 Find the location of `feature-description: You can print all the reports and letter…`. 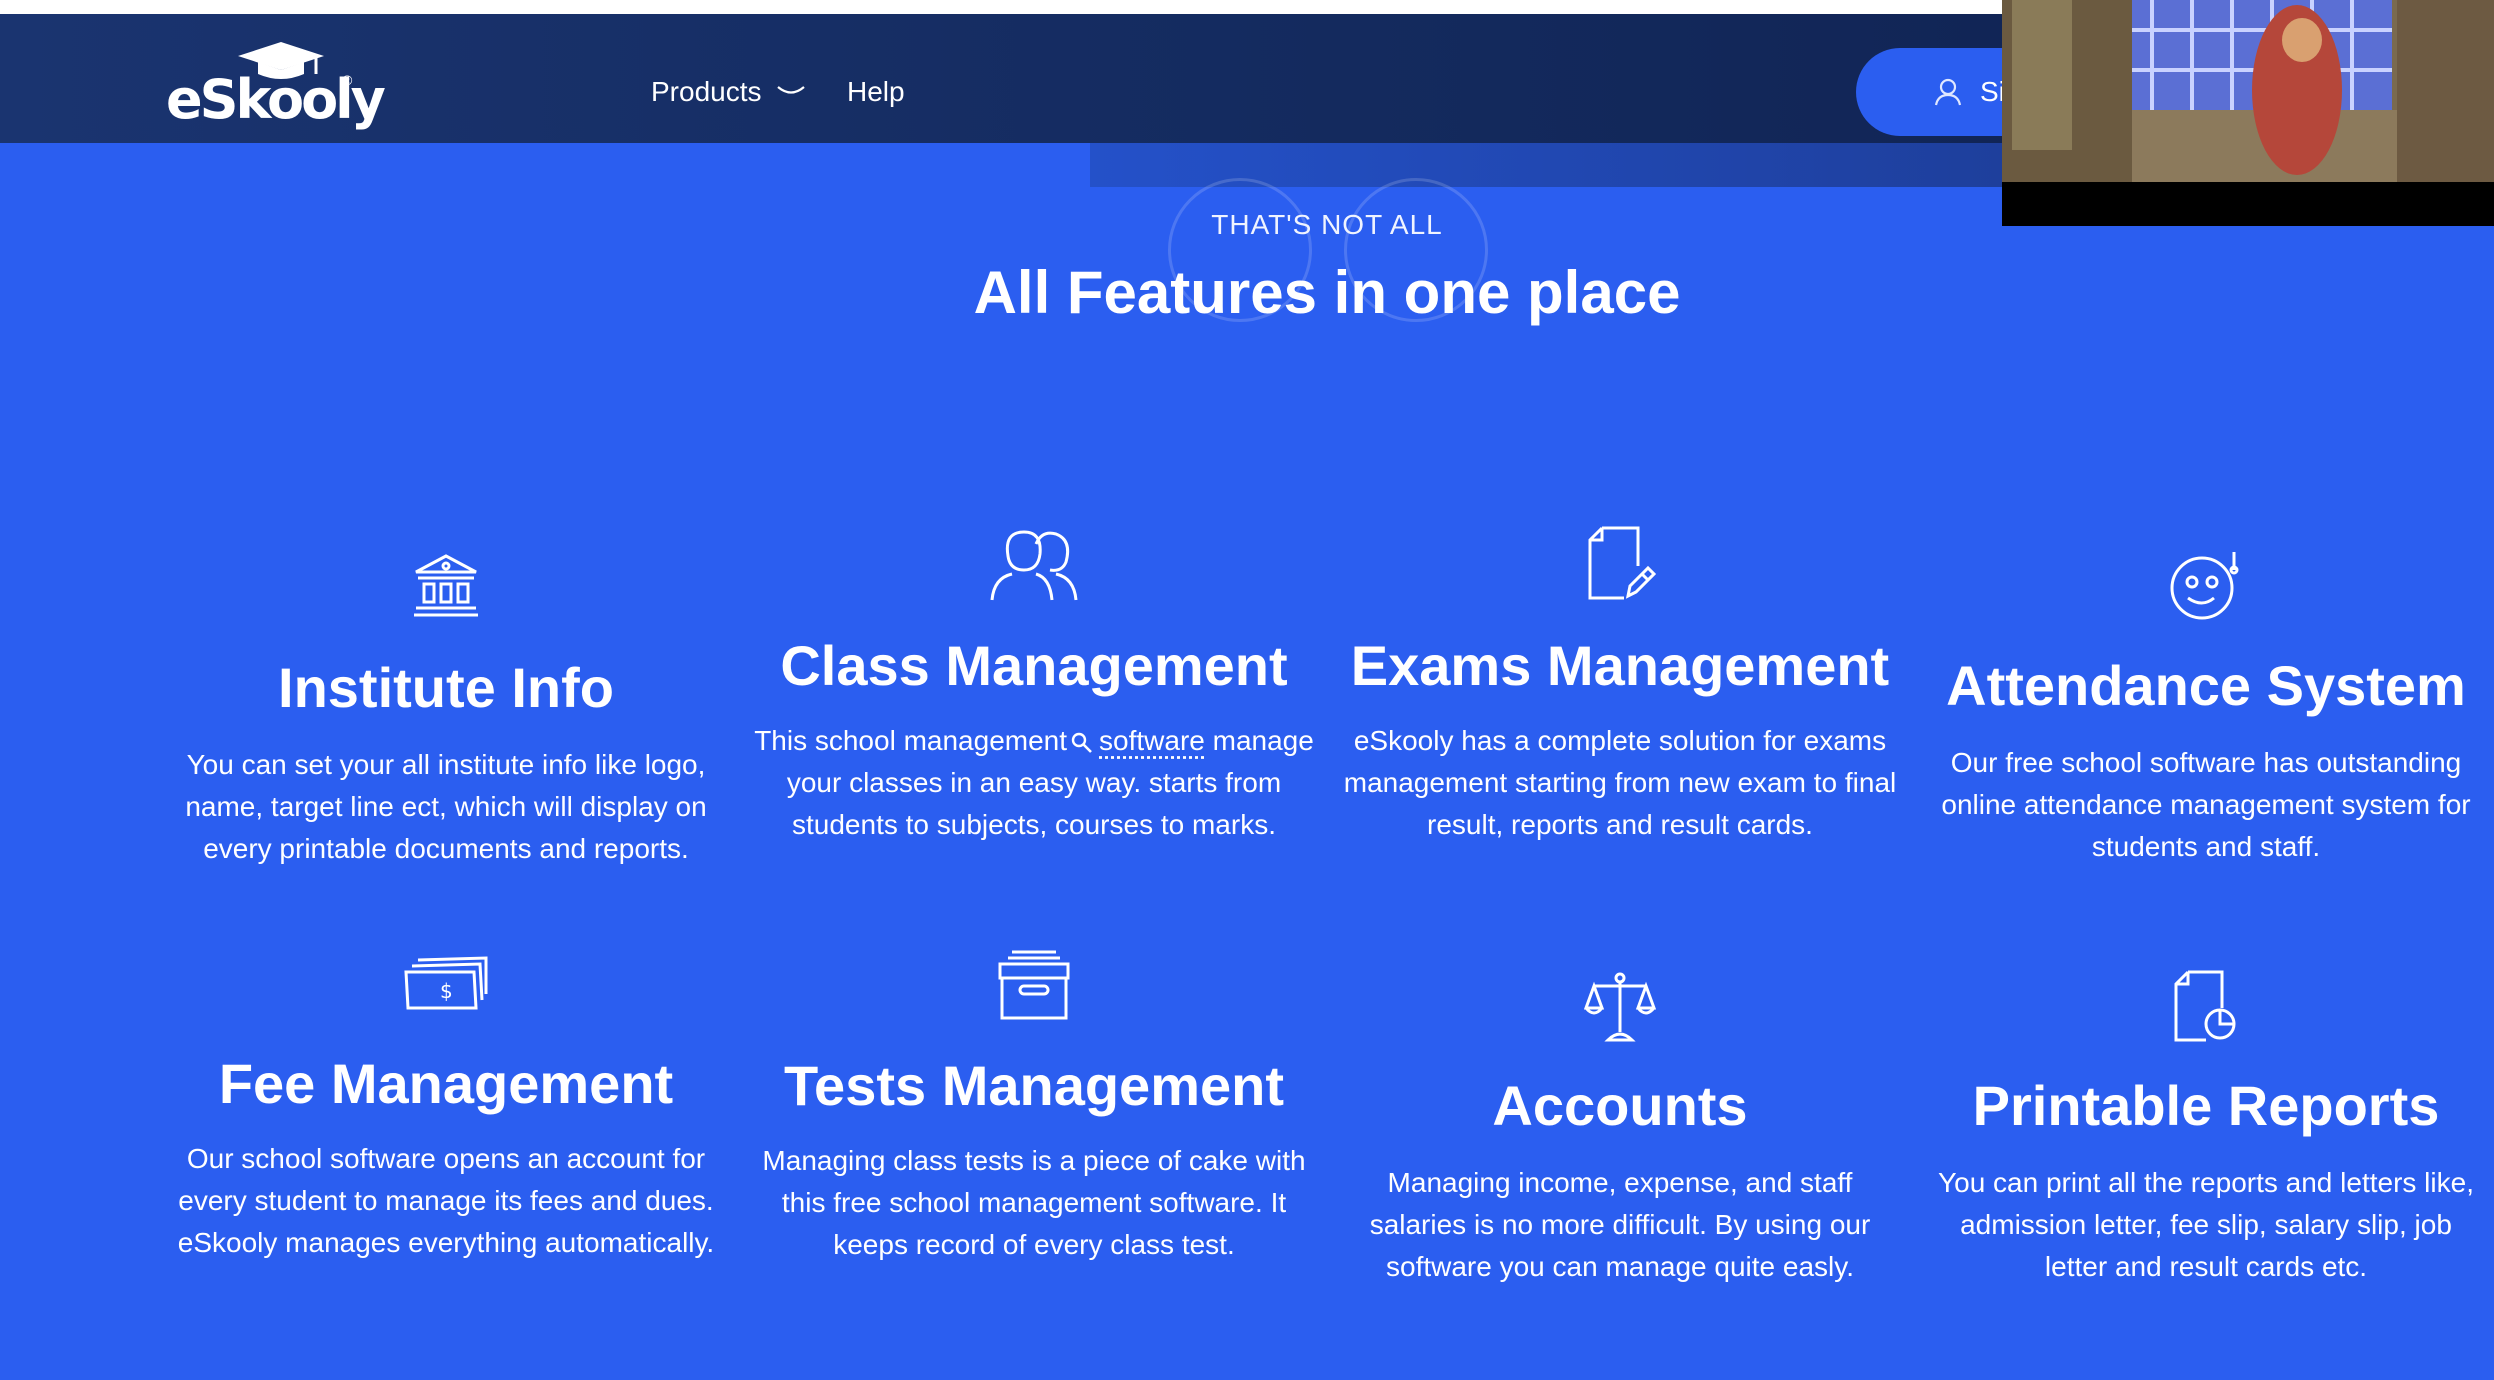

feature-description: You can print all the reports and letter… is located at coordinates (2206, 1224).